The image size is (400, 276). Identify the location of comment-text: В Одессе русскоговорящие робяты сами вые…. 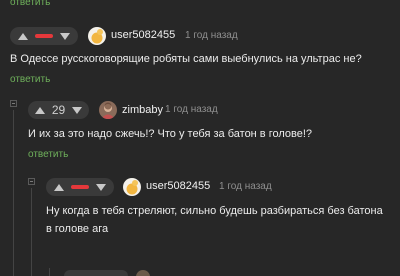
(186, 59).